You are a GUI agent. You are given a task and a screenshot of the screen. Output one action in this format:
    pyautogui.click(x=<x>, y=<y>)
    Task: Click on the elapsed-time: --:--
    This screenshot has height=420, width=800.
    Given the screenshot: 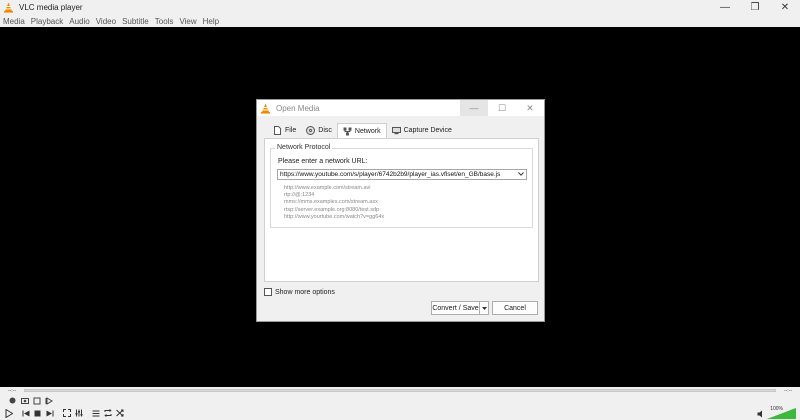 What is the action you would take?
    pyautogui.click(x=12, y=390)
    